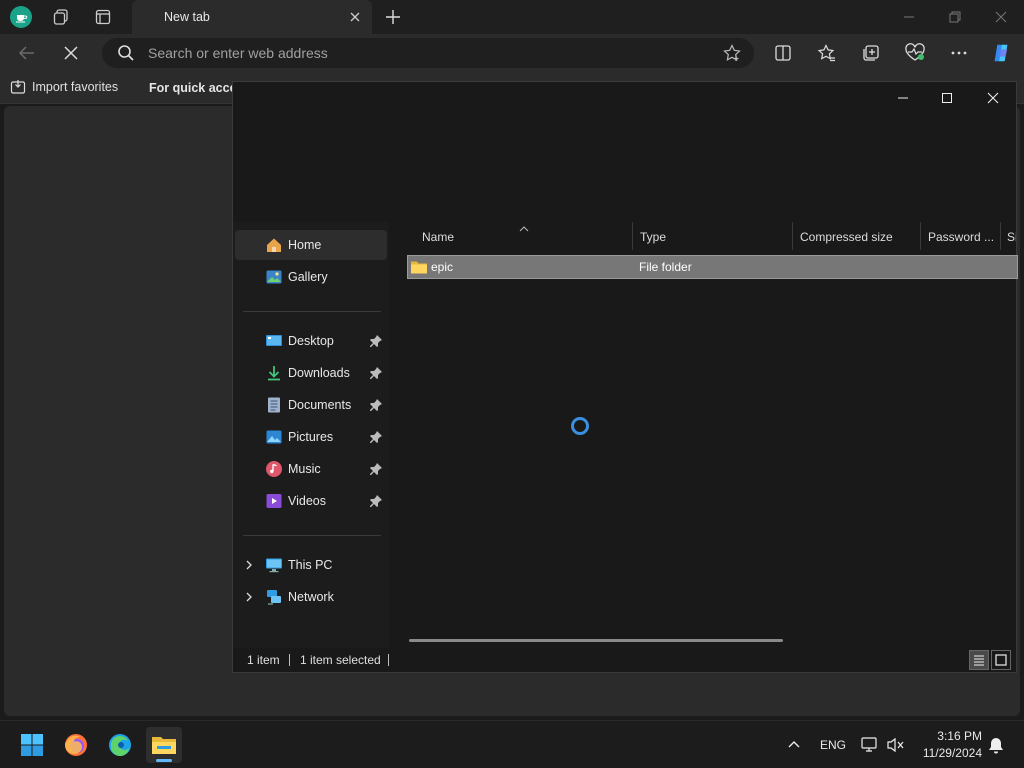  I want to click on search-icon, so click(126, 53).